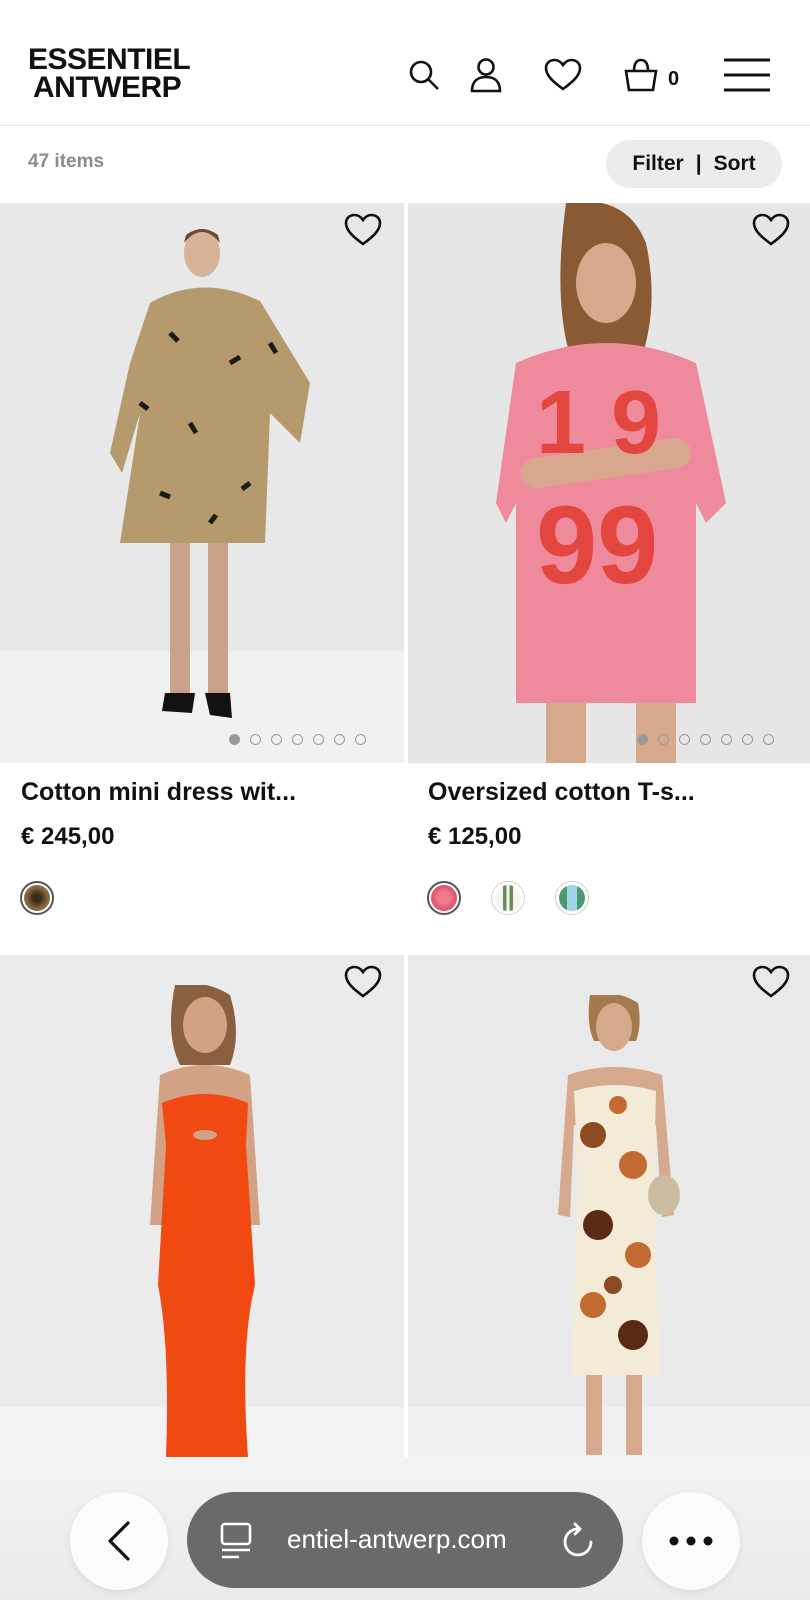  I want to click on brand-logo: ESSENTIEL ANTWERP, so click(109, 73).